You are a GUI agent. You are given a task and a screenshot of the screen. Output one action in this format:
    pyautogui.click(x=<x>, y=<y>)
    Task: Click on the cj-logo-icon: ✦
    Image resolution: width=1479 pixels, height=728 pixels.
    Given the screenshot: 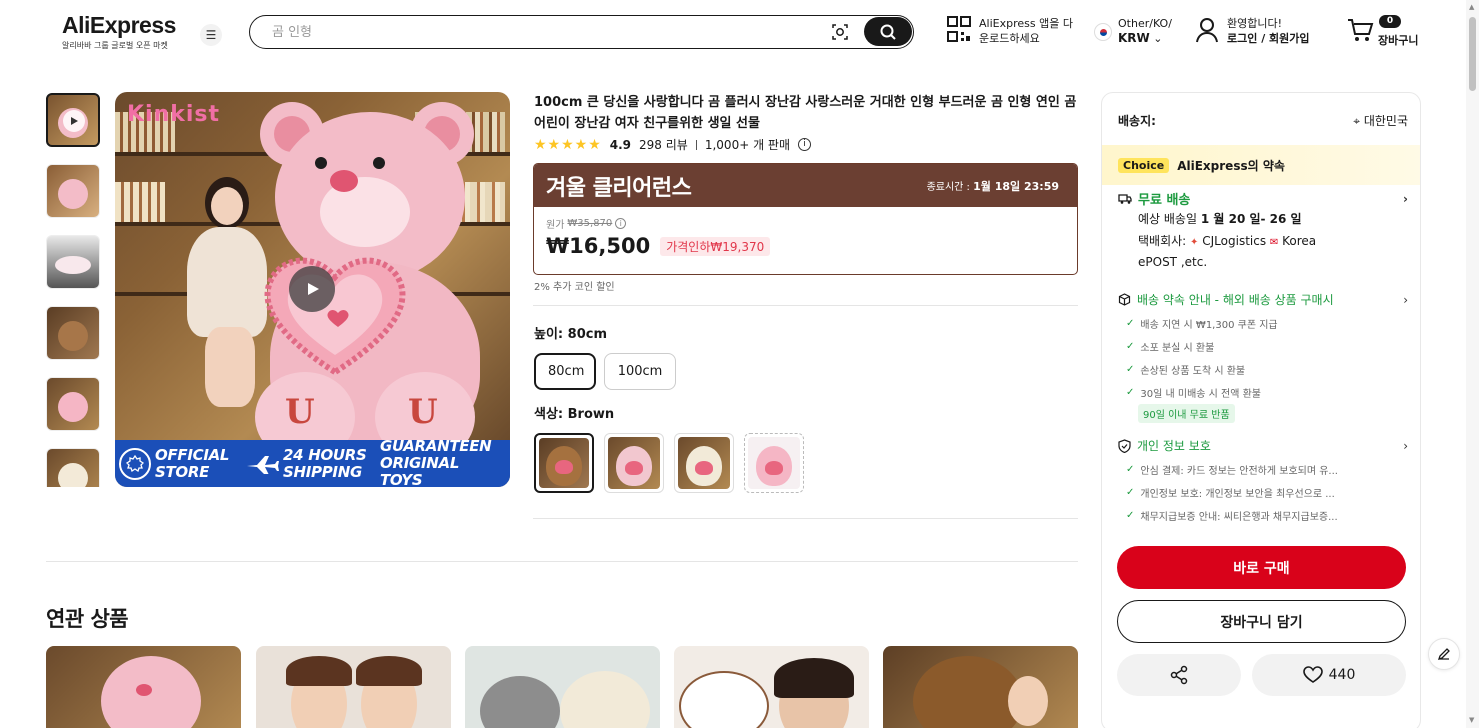 What is the action you would take?
    pyautogui.click(x=1194, y=242)
    